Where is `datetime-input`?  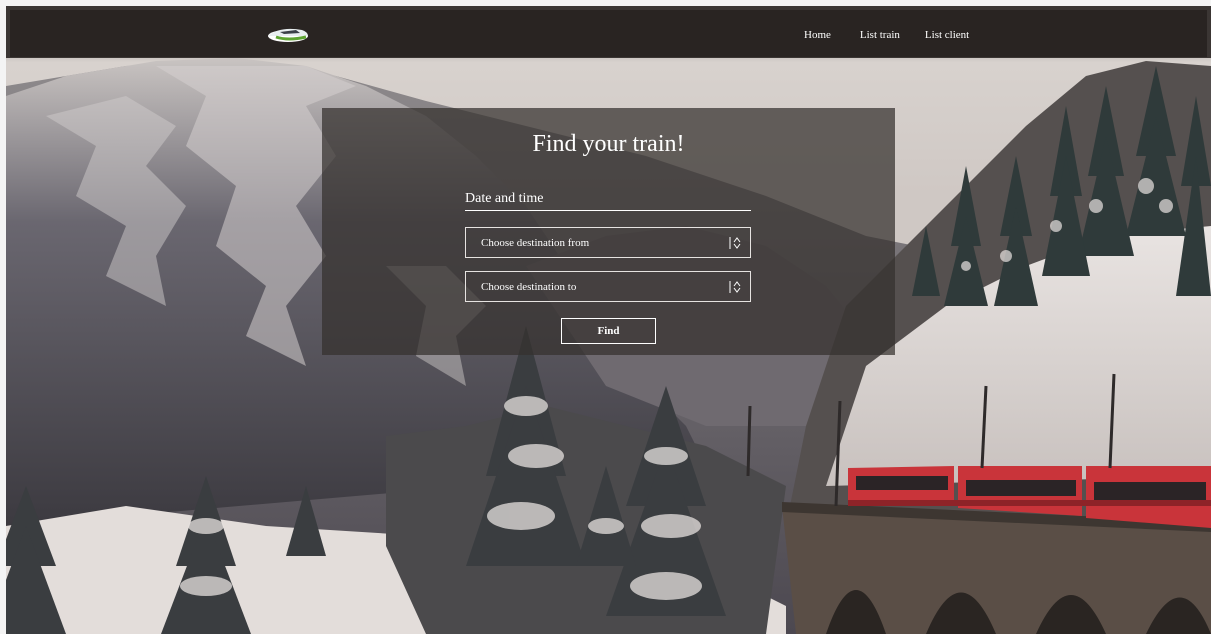
datetime-input is located at coordinates (608, 199).